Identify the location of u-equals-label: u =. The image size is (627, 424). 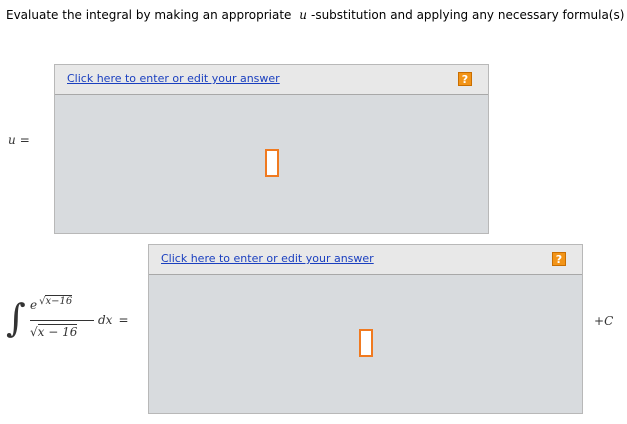
(19, 140).